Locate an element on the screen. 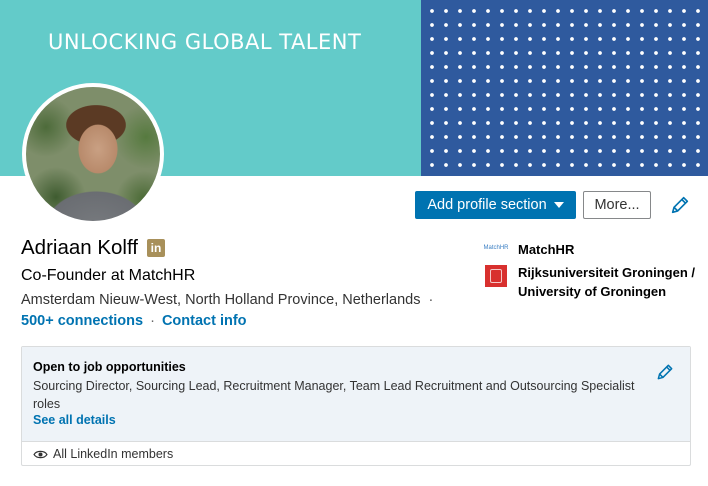  job-card-visibility: All LinkedIn members is located at coordinates (356, 454).